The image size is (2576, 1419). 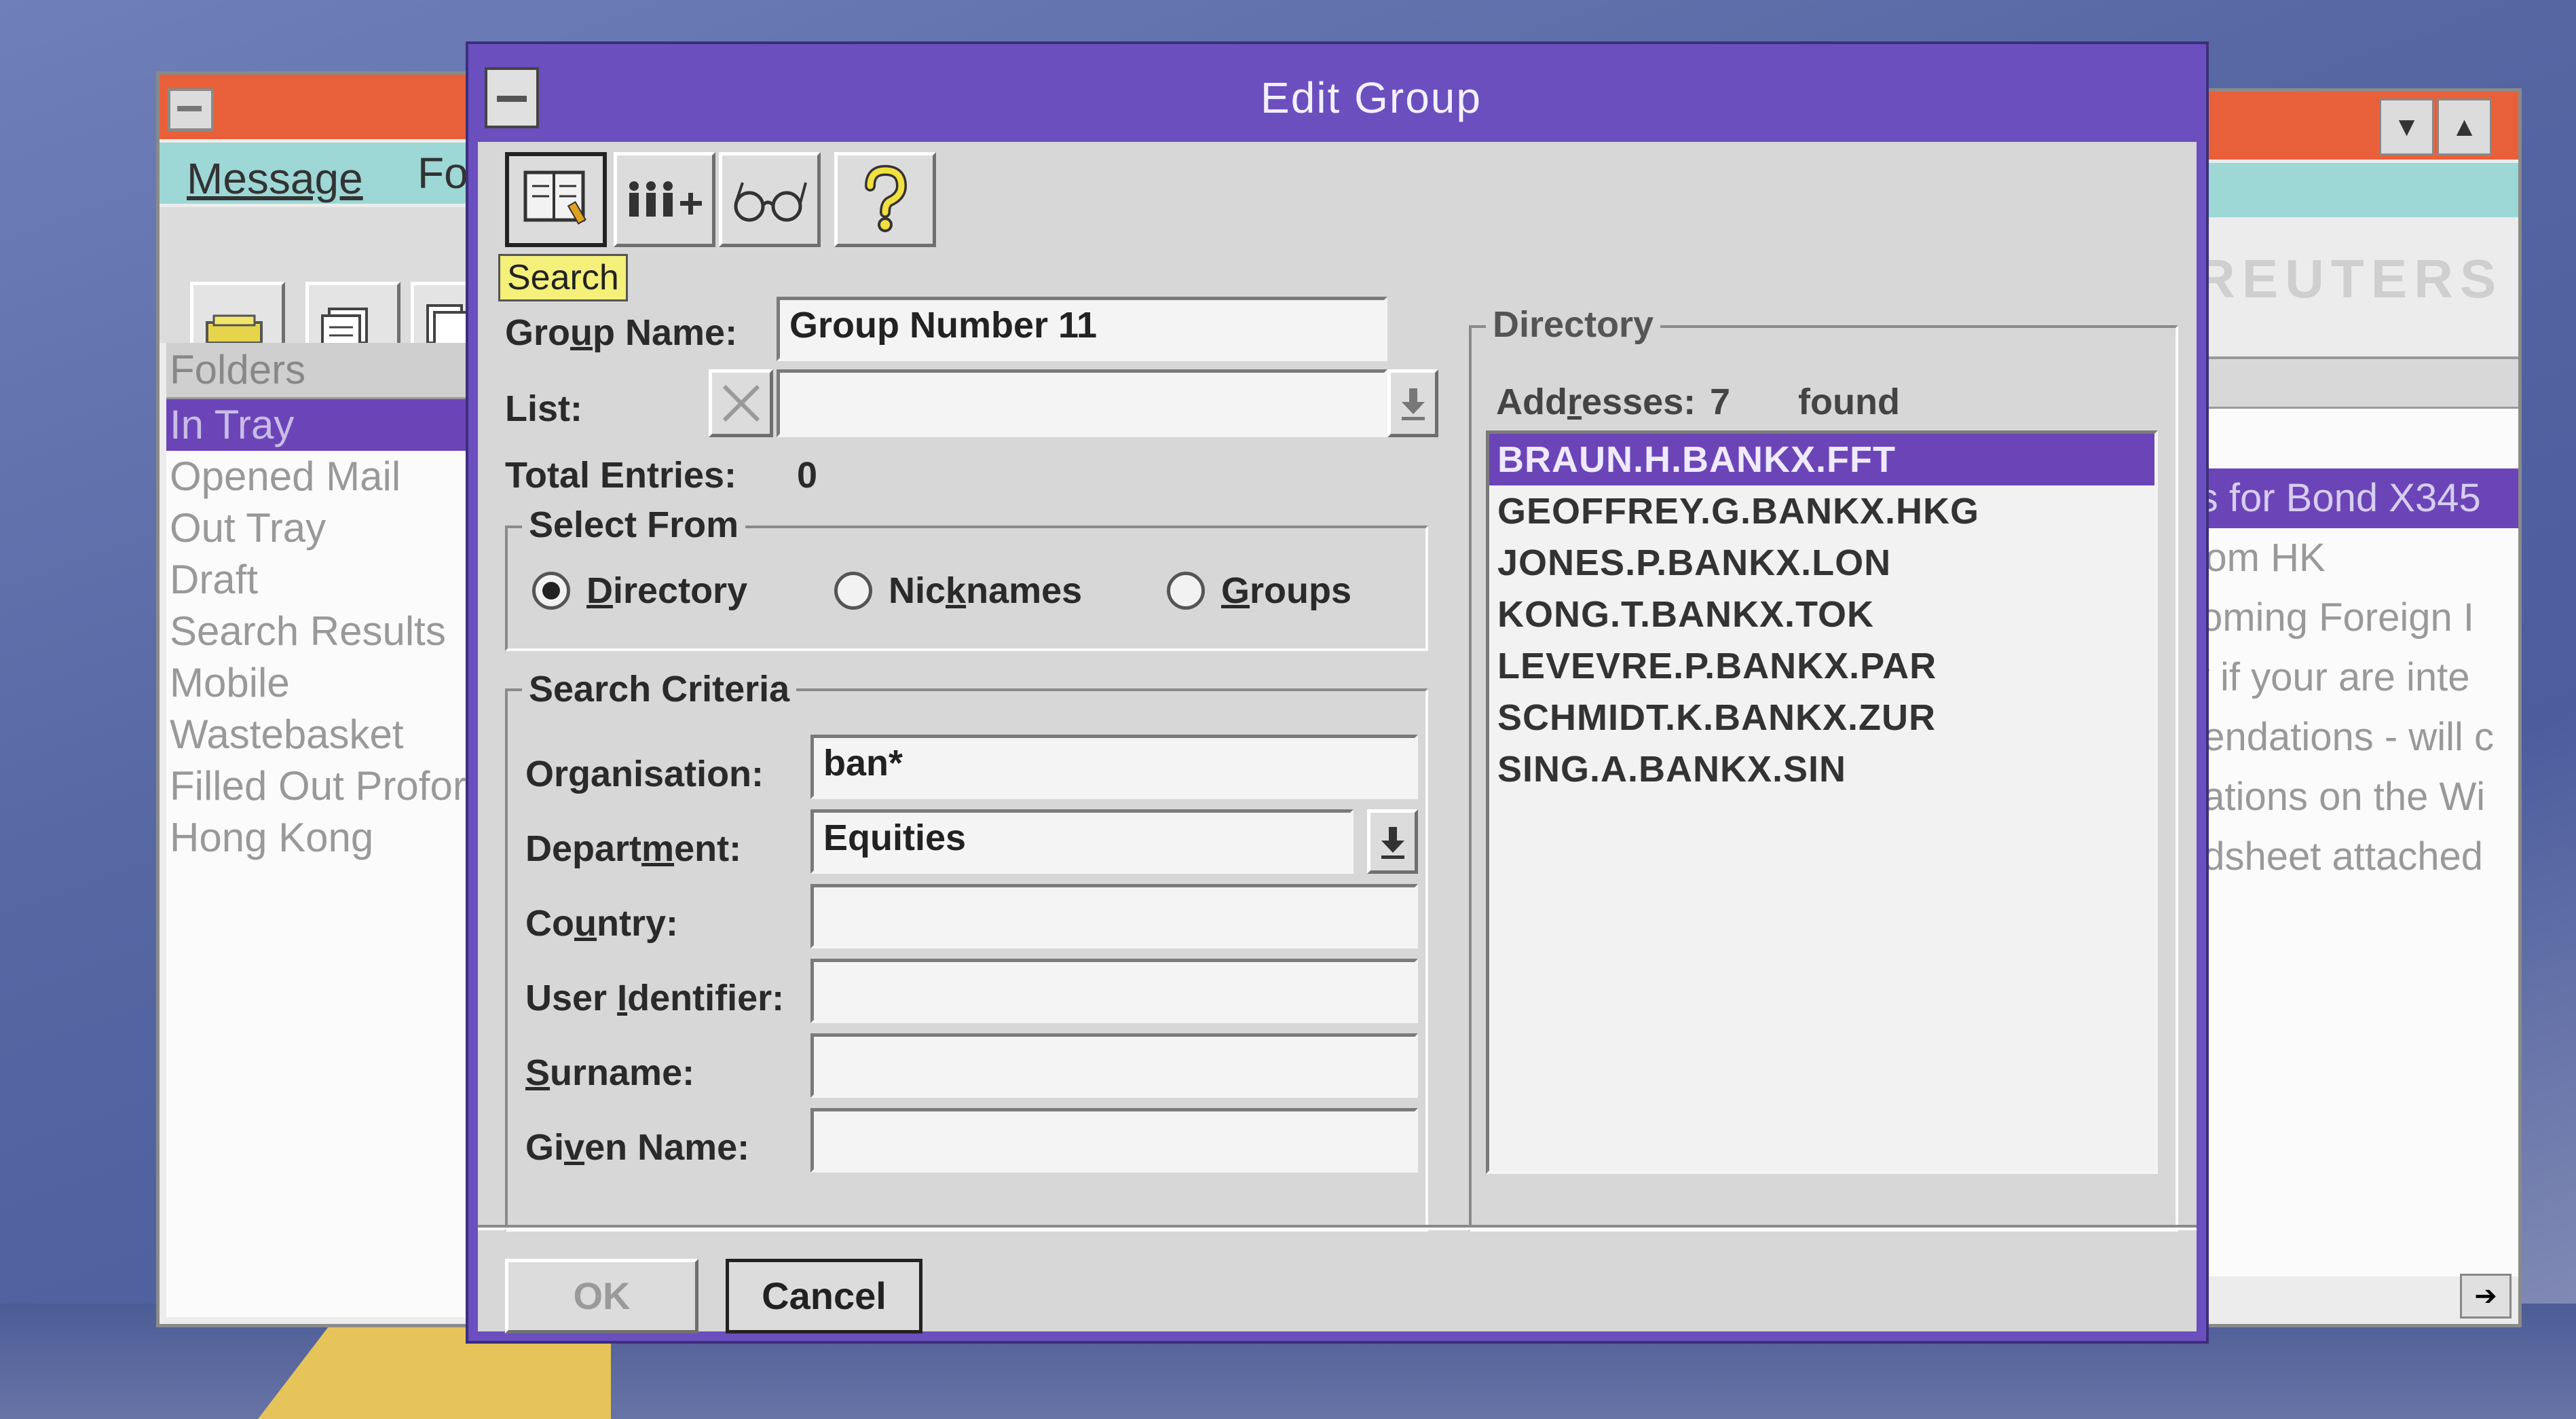 I want to click on chevron-down-icon: ▼, so click(x=2407, y=127).